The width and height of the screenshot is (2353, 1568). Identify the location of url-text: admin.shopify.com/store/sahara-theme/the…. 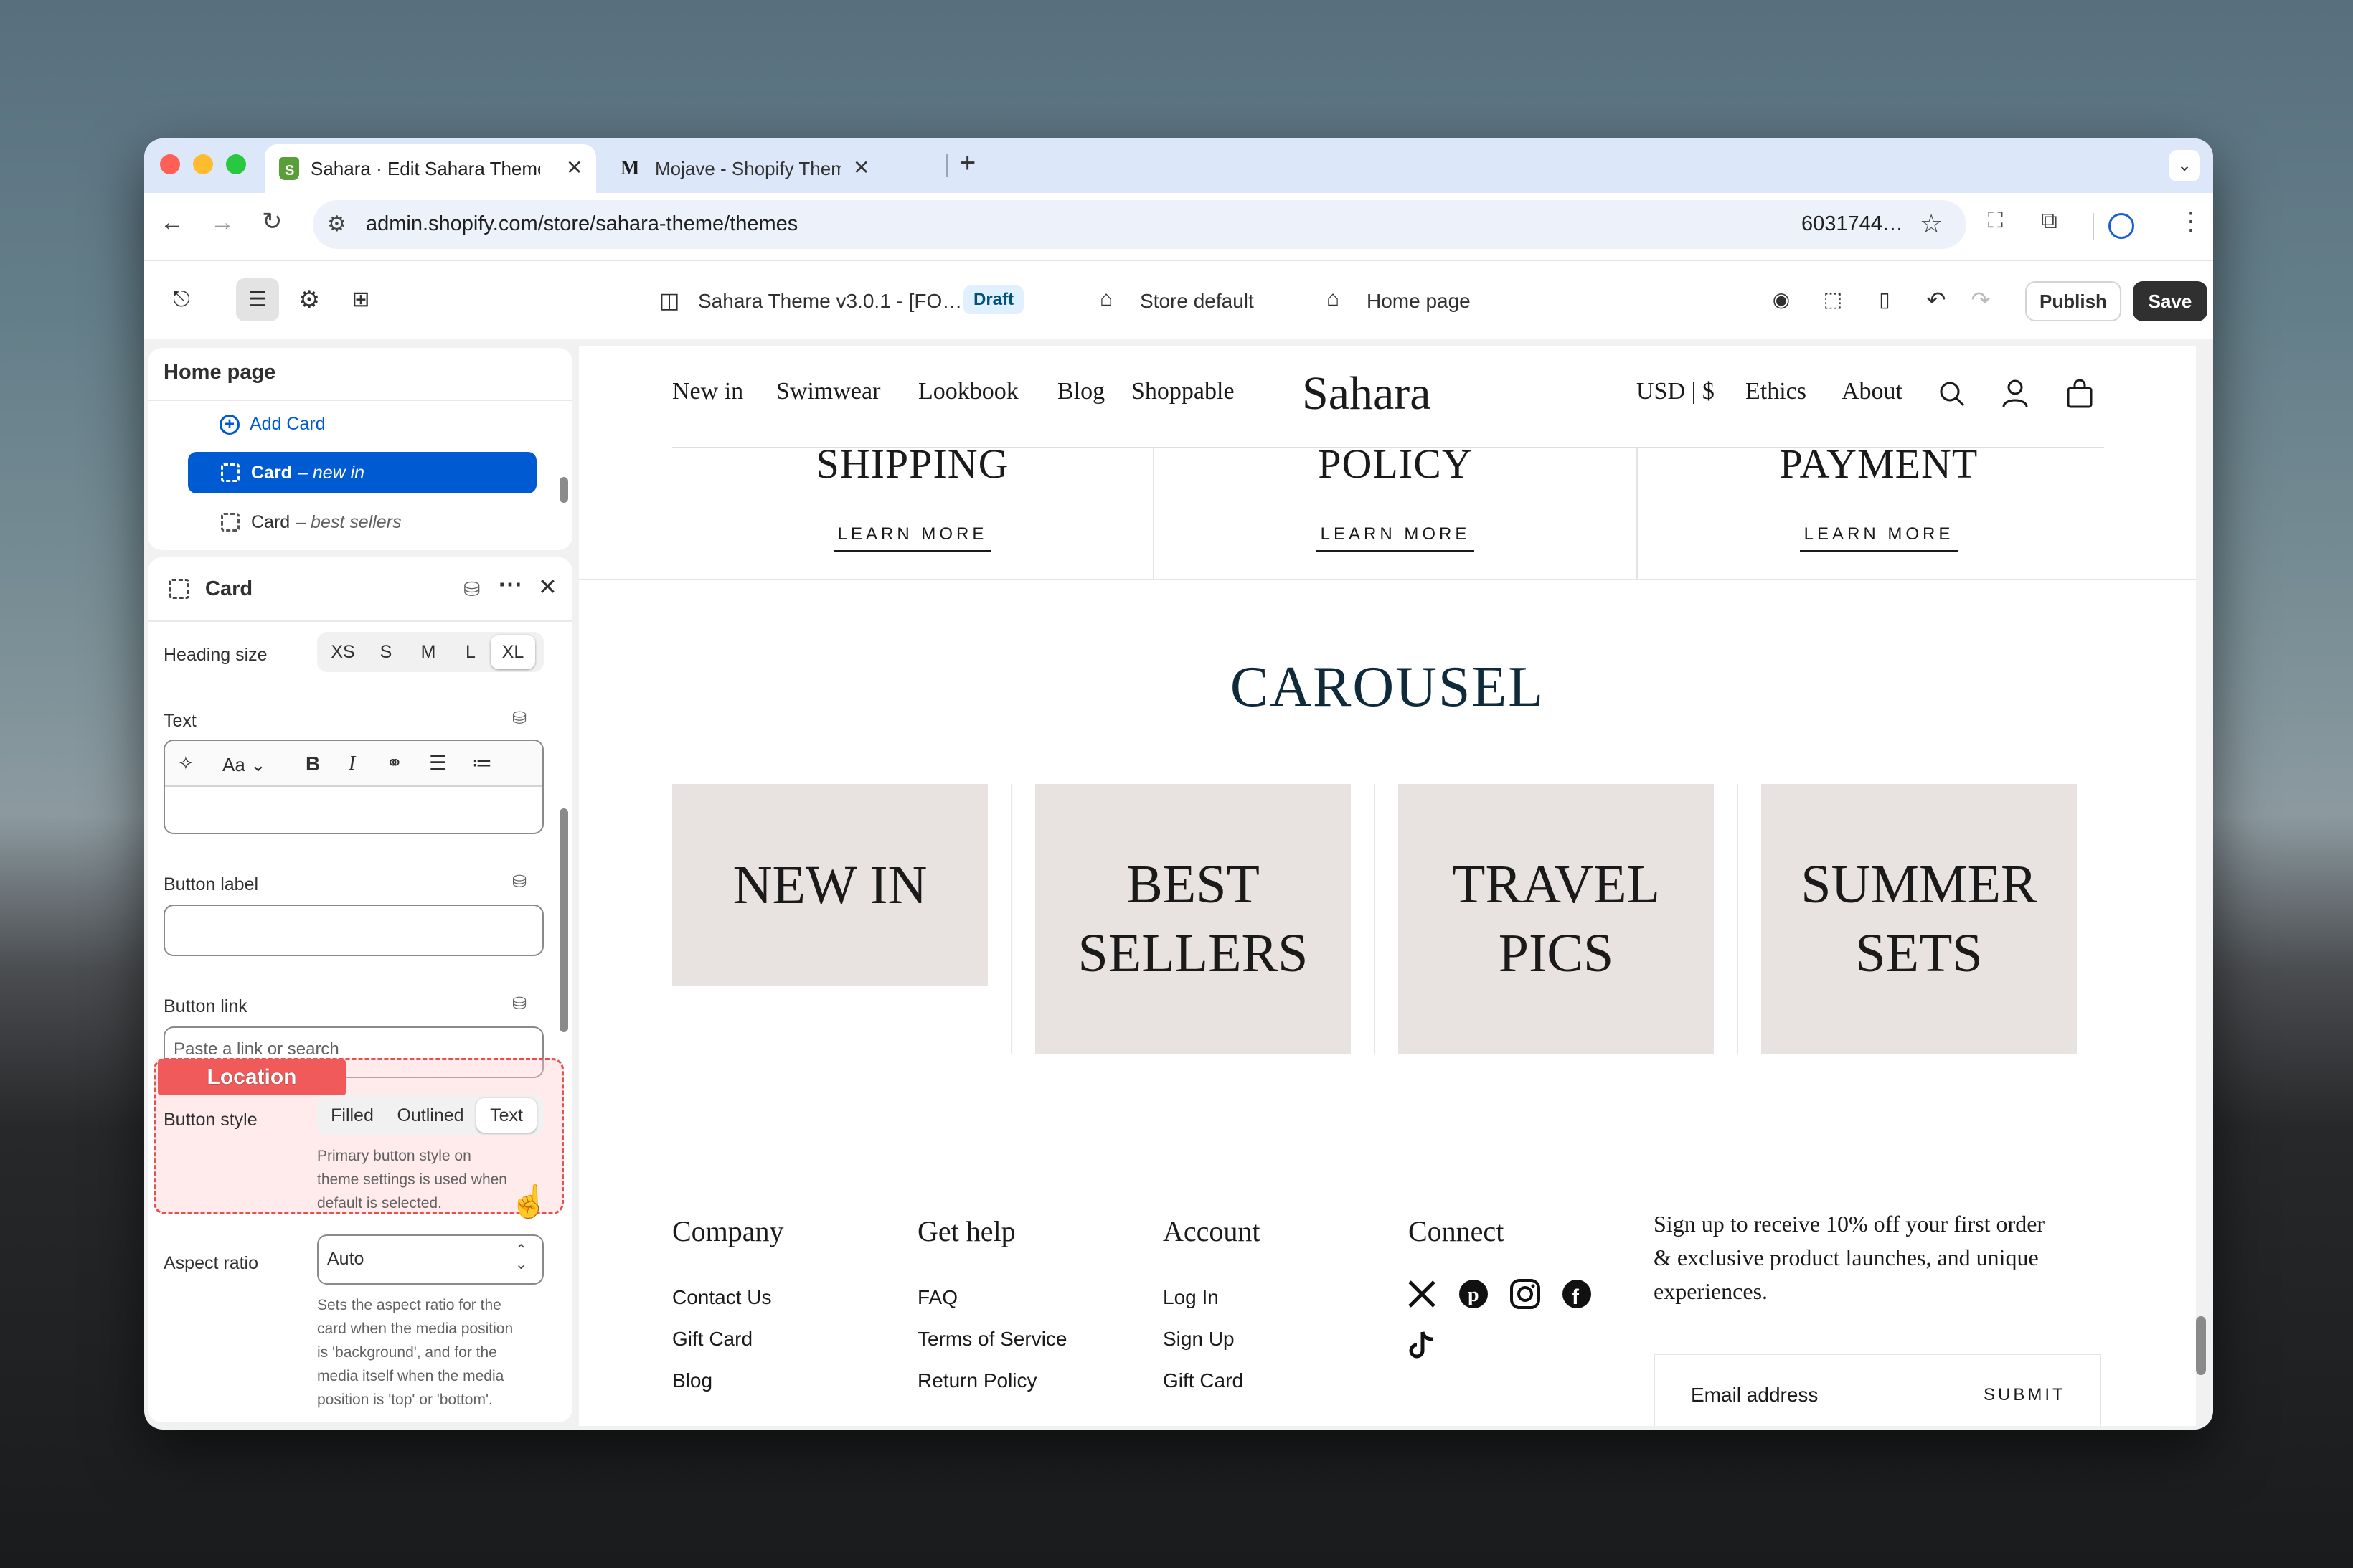
(582, 224).